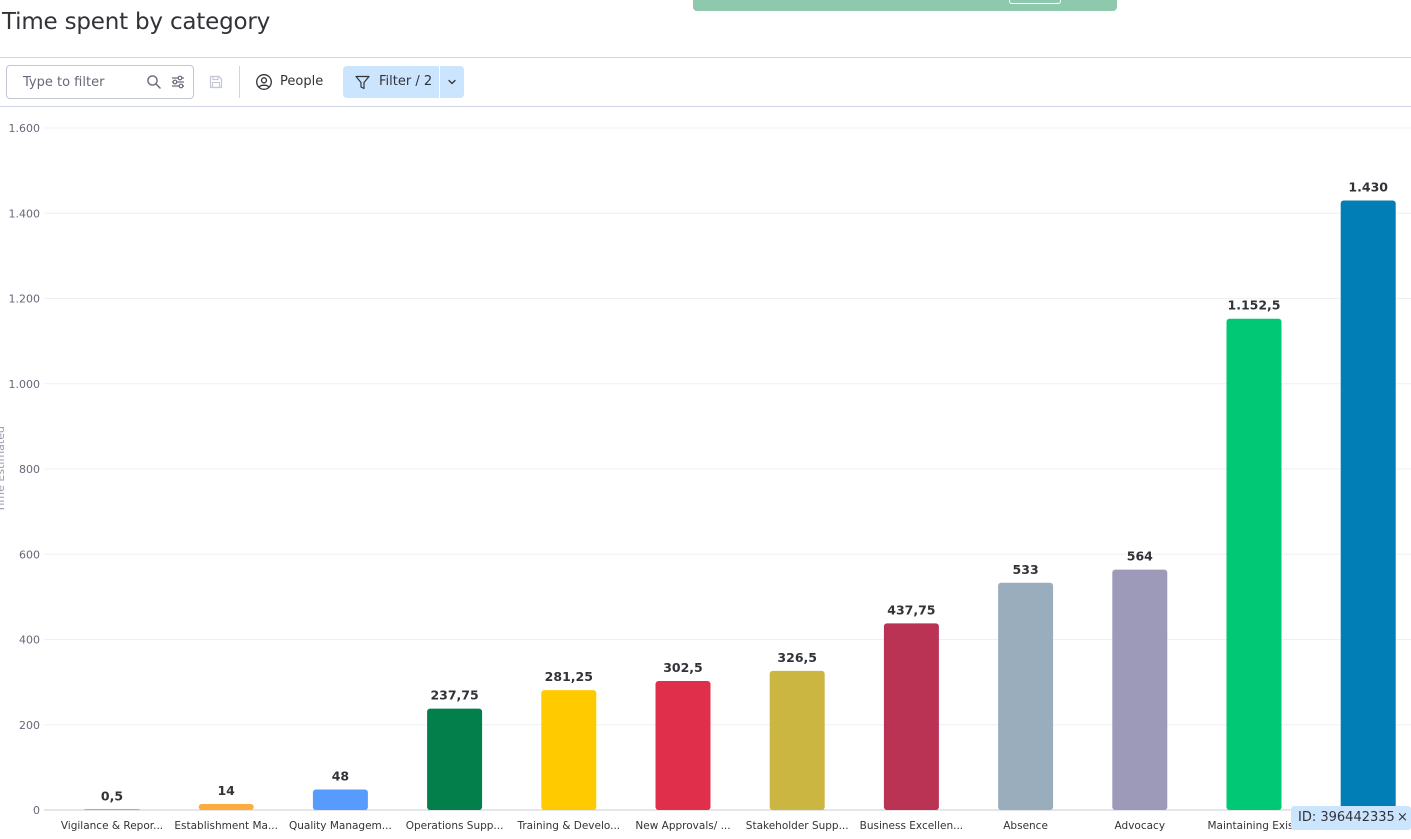  I want to click on y-axis-label: Time Estimated, so click(3, 469).